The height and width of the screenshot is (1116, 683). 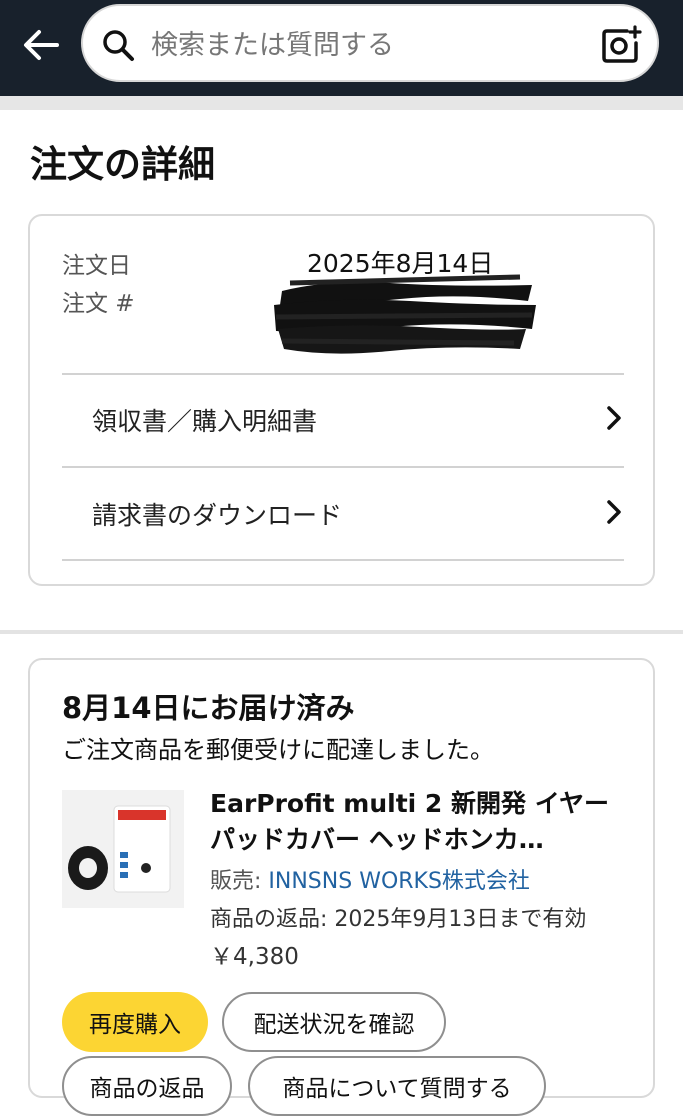 I want to click on back-arrow-icon, so click(x=41, y=45).